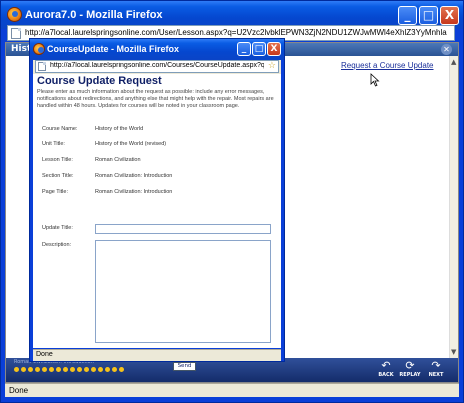 This screenshot has height=403, width=464. I want to click on popup-close-button: X, so click(274, 49).